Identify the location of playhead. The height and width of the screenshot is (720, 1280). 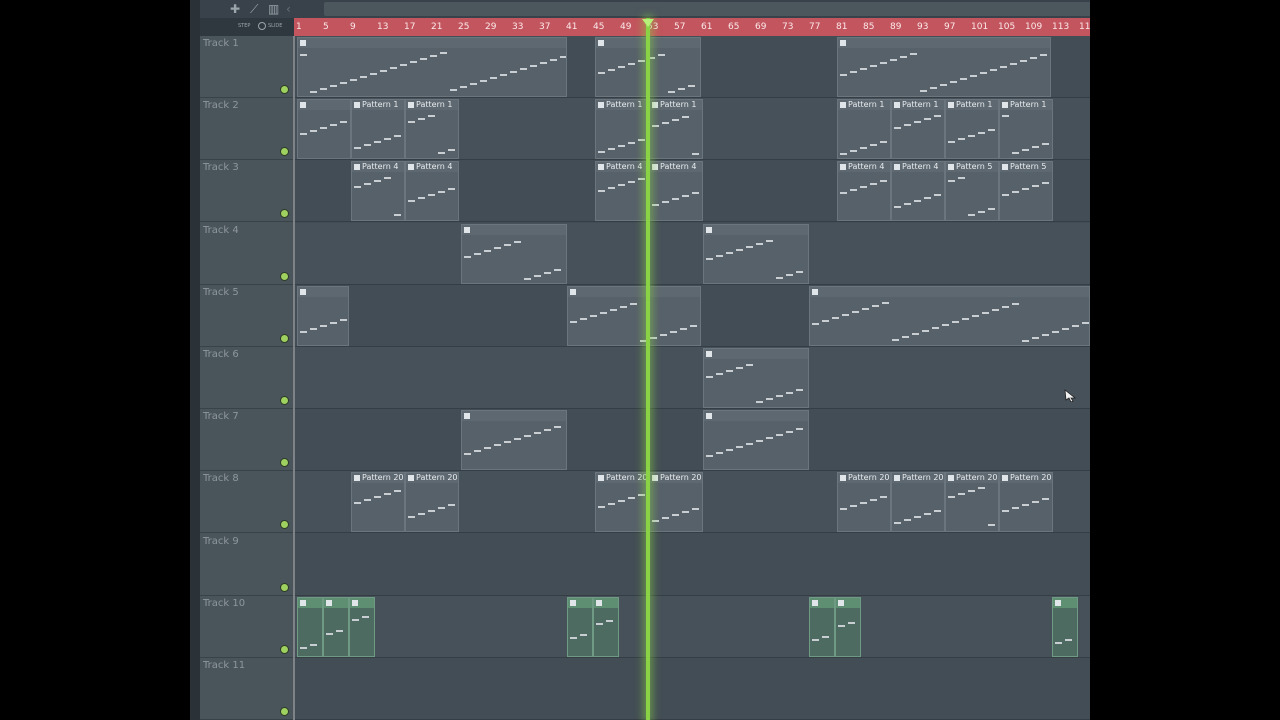
(648, 369).